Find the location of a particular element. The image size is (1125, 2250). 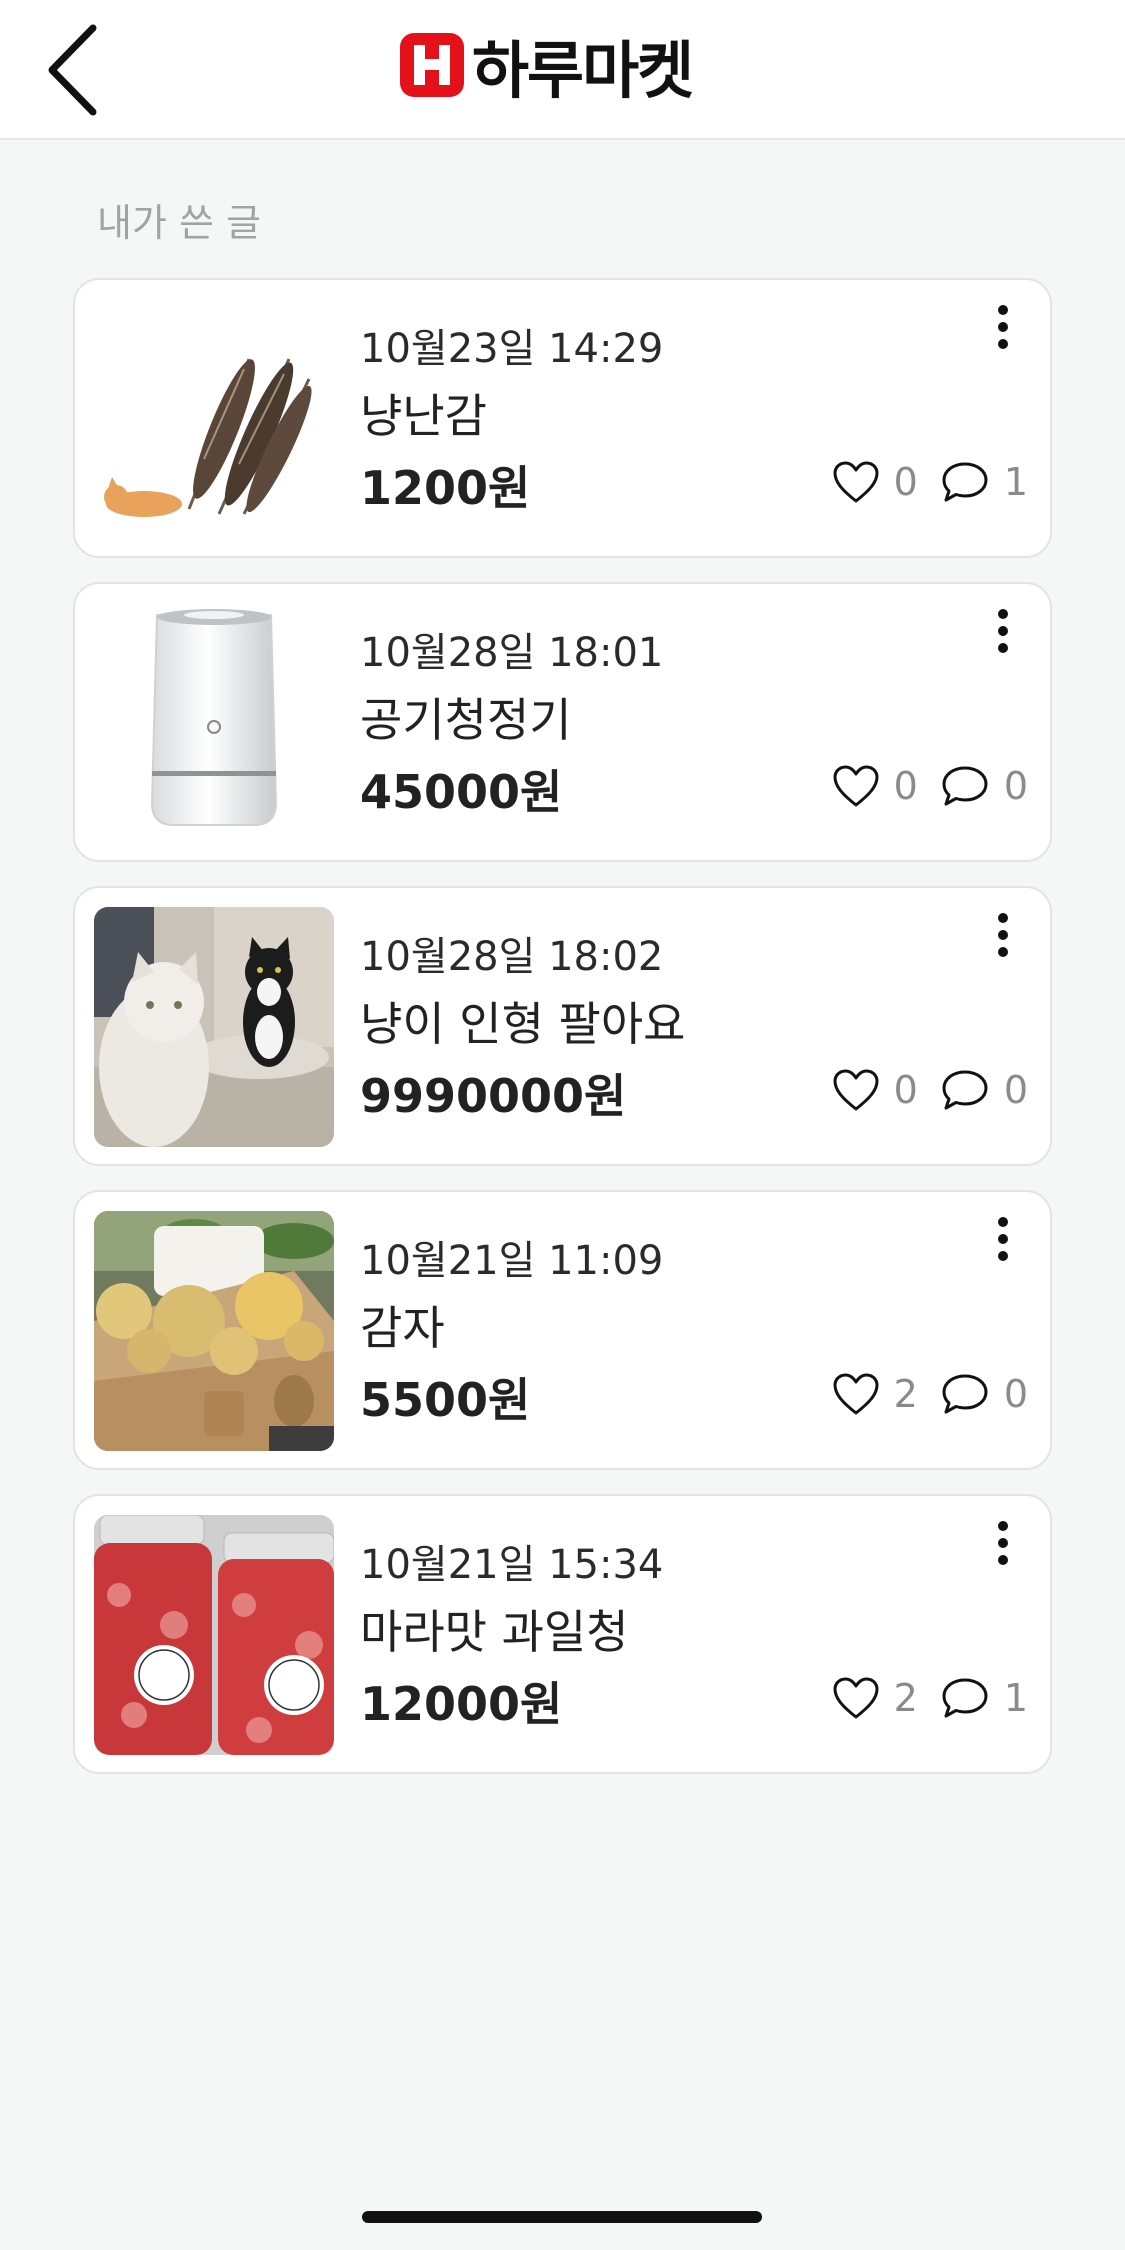

post-price: 45000원 is located at coordinates (461, 792).